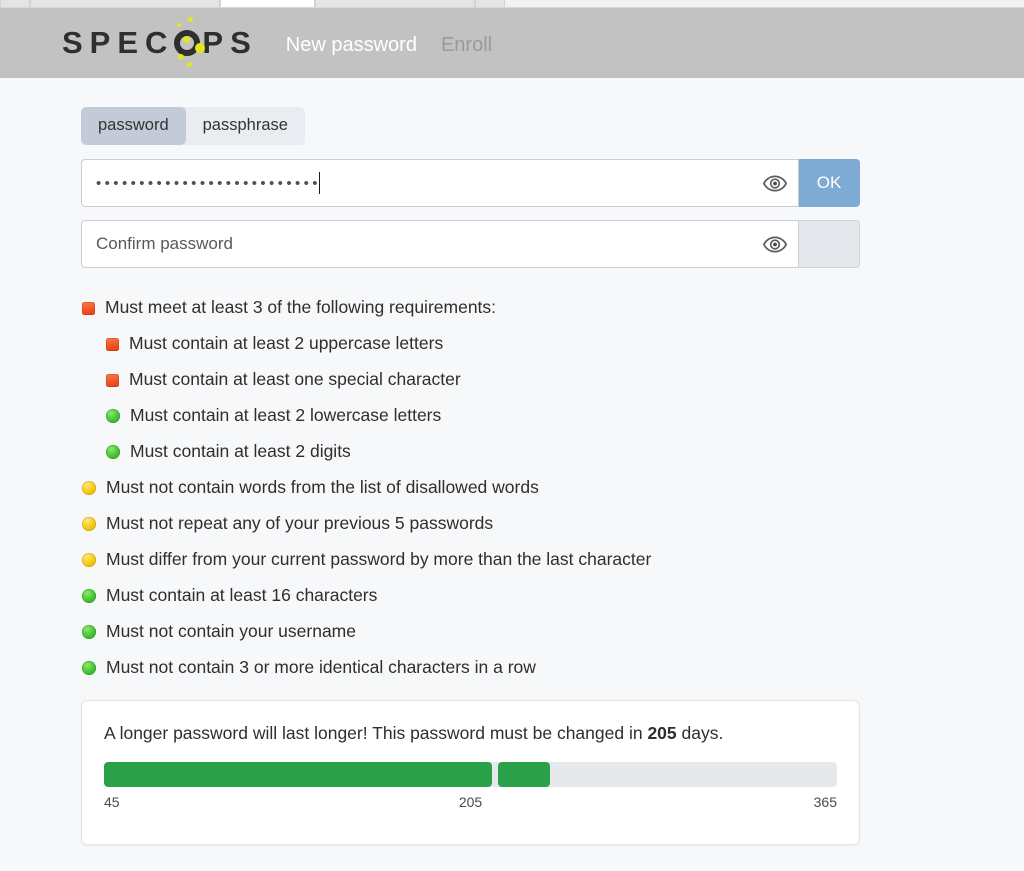  What do you see at coordinates (512, 632) in the screenshot?
I see `requirement-item: Must not contain your username` at bounding box center [512, 632].